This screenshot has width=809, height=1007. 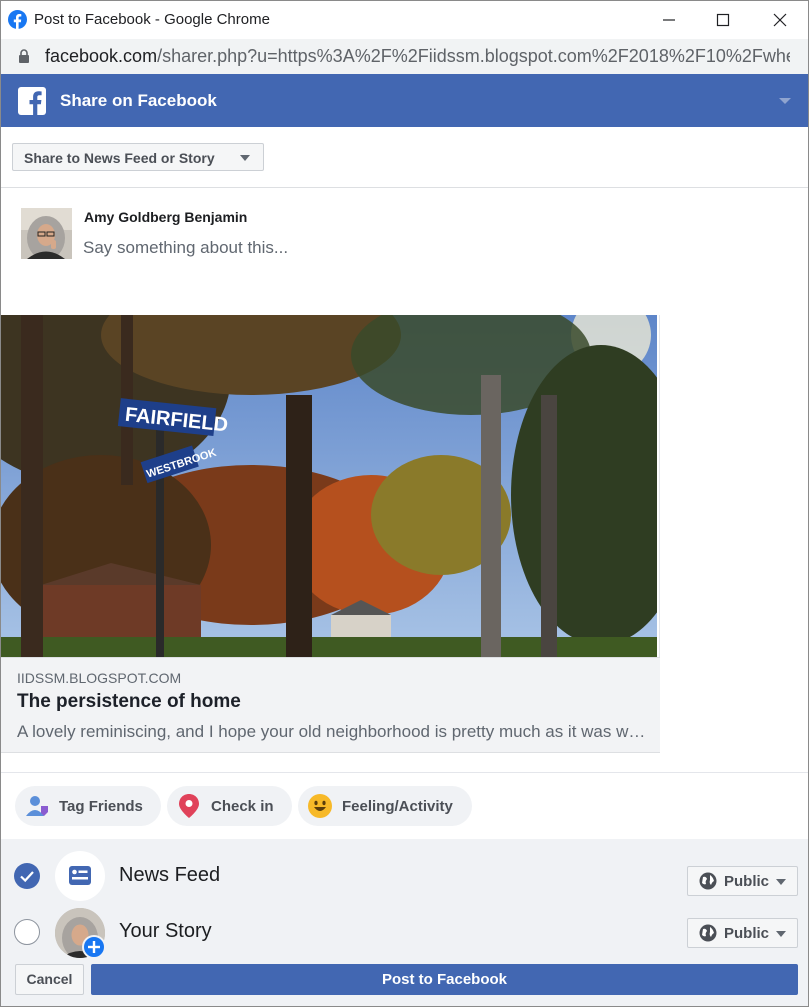 What do you see at coordinates (49, 979) in the screenshot?
I see `cancel-button: Cancel` at bounding box center [49, 979].